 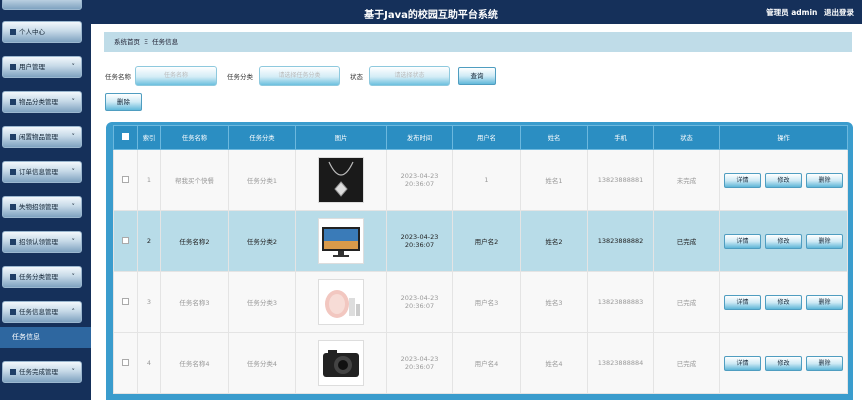 I want to click on cell-username: 用户名3, so click(x=486, y=302).